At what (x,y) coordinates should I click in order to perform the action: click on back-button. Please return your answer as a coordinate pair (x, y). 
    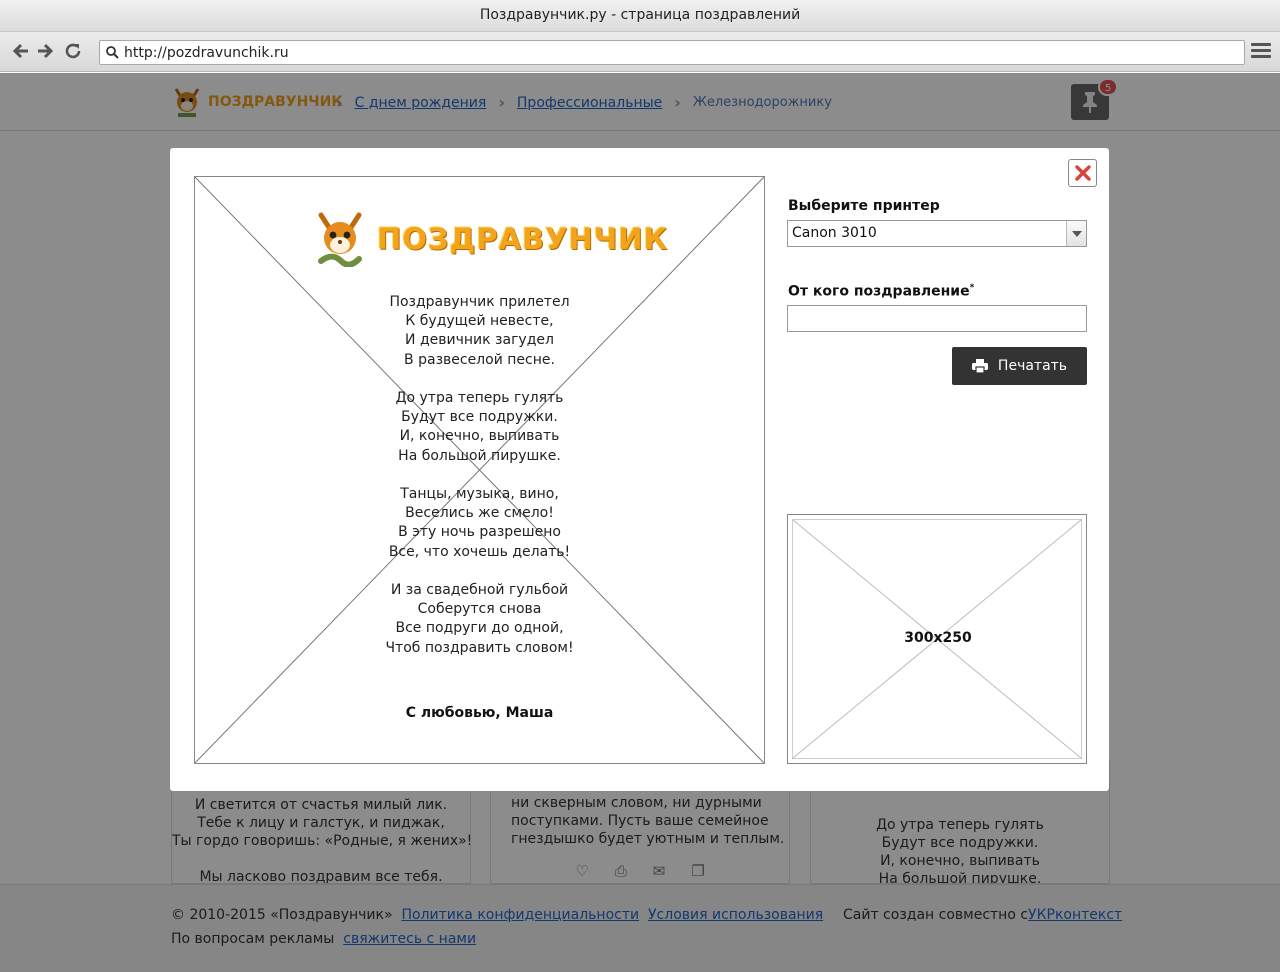
    Looking at the image, I should click on (21, 51).